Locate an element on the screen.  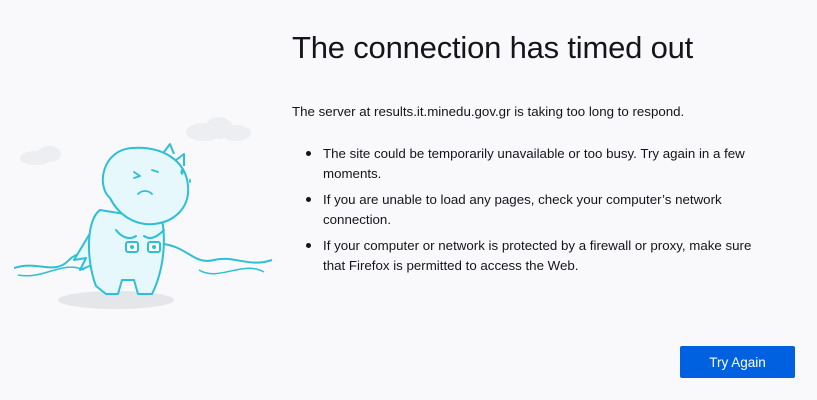
page-title: The connection has timed out is located at coordinates (493, 47).